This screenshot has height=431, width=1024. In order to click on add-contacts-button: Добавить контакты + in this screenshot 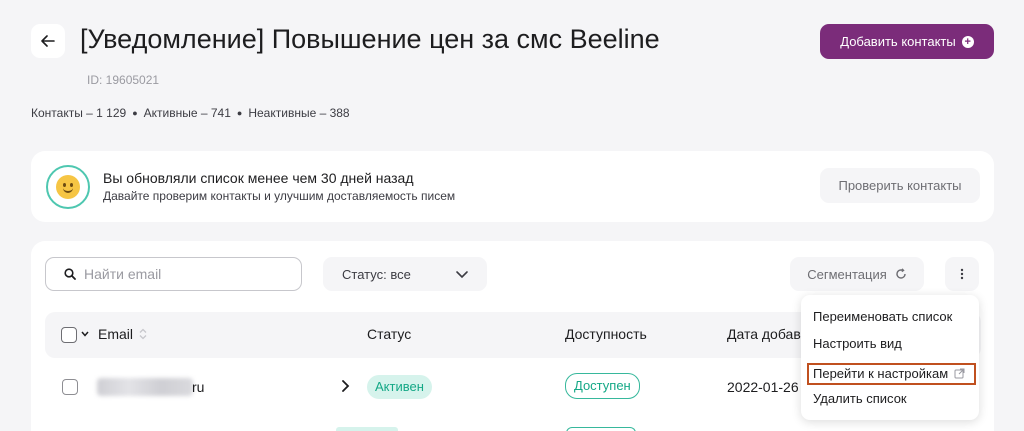, I will do `click(907, 41)`.